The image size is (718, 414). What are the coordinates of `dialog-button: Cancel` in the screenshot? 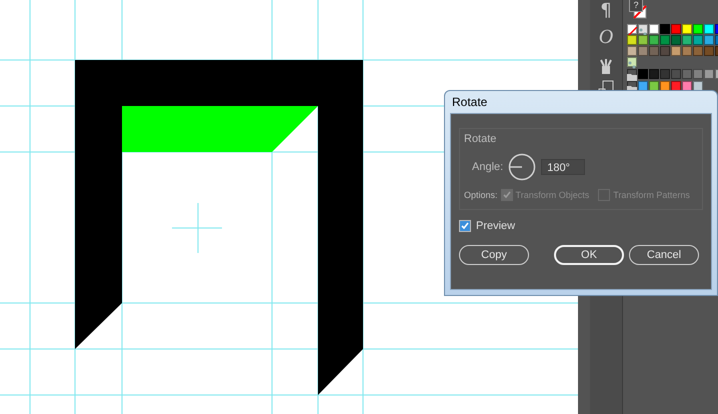 It's located at (664, 255).